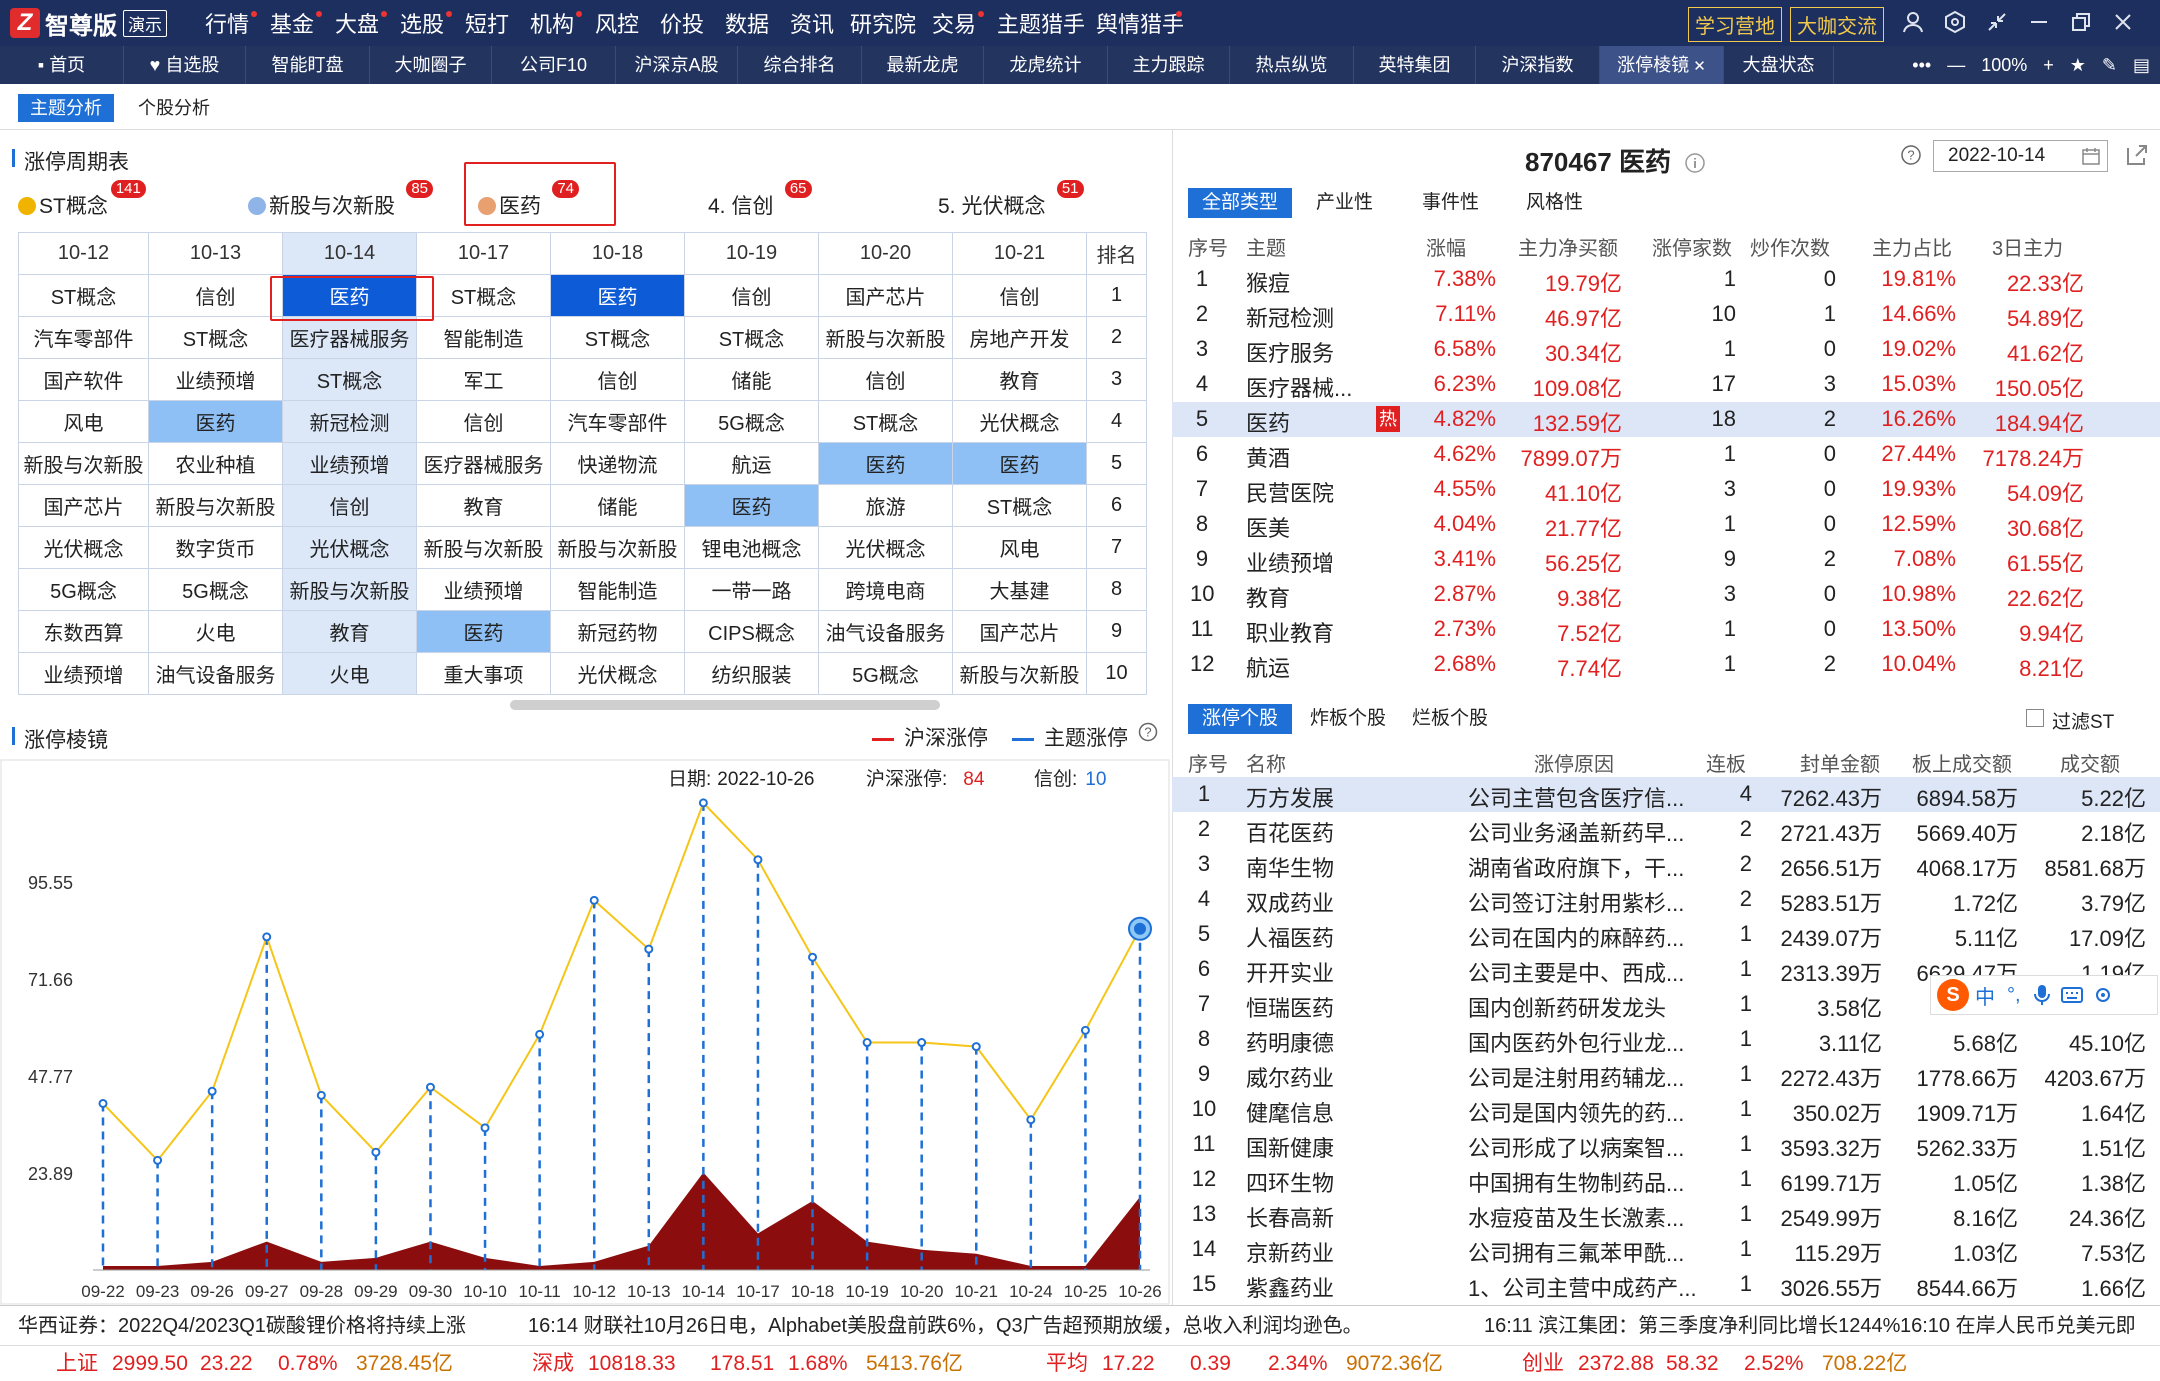  Describe the element at coordinates (1735, 24) in the screenshot. I see `learn-camp-button: 学习营地` at that location.